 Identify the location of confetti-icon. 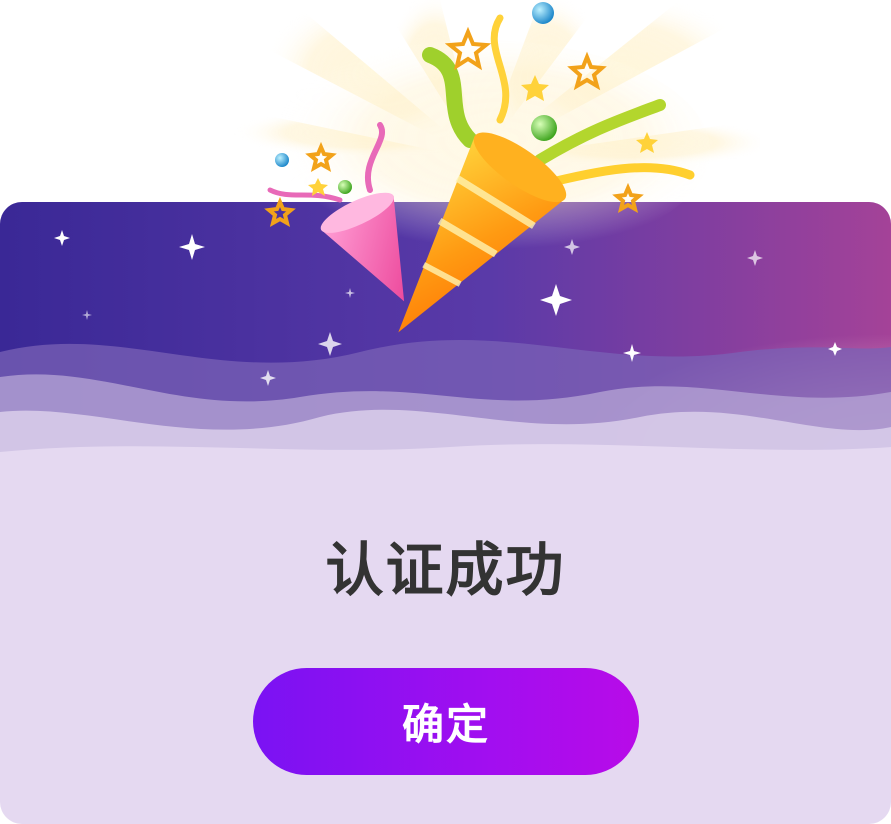
(454, 127).